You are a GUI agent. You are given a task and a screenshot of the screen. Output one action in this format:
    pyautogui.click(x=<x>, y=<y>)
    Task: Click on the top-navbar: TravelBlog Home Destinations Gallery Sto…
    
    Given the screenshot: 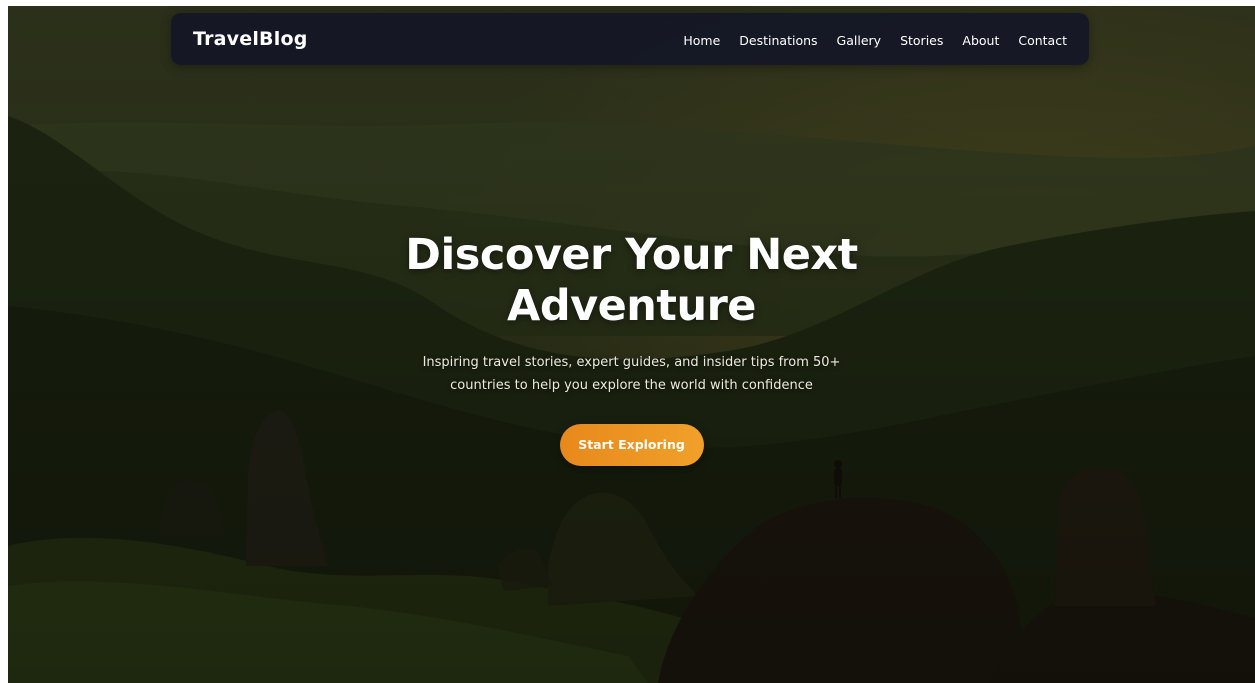 What is the action you would take?
    pyautogui.click(x=630, y=39)
    